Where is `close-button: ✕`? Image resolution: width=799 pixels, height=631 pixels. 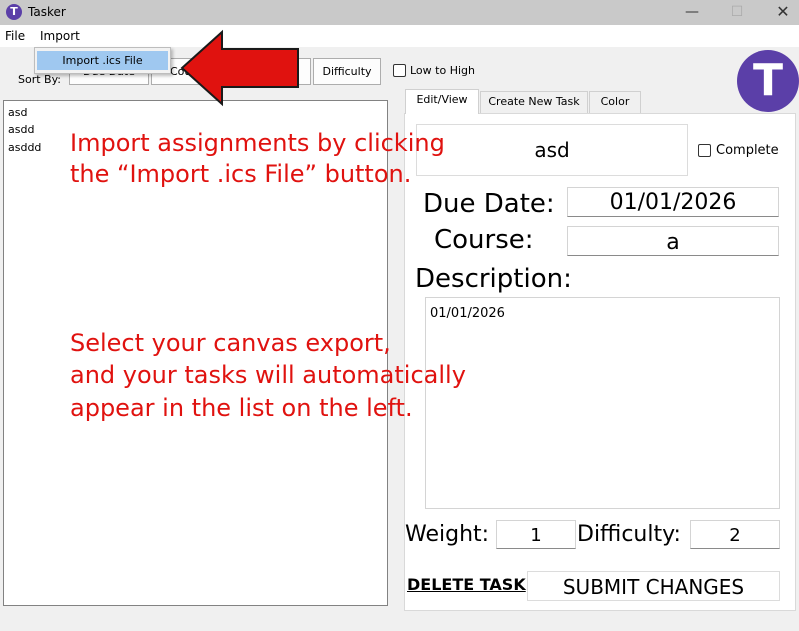
close-button: ✕ is located at coordinates (779, 12).